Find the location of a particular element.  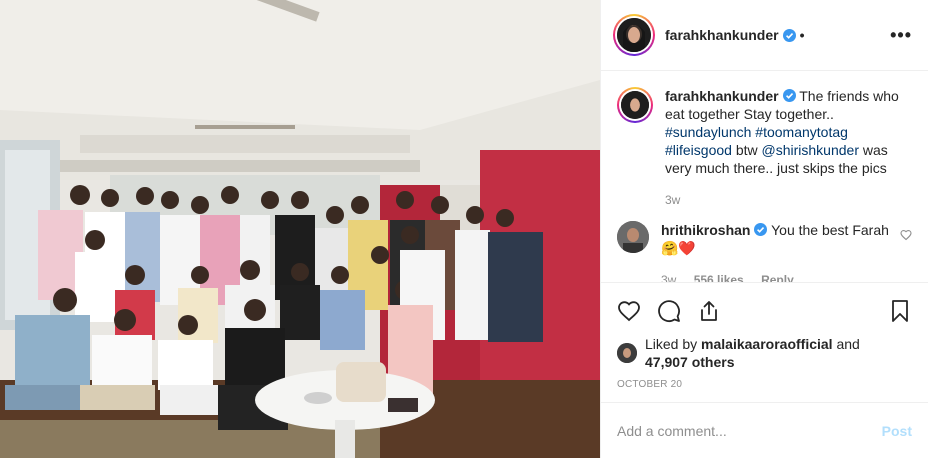

header-username: farahkhankunder is located at coordinates (722, 35).